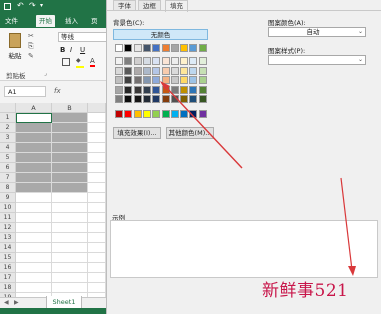 This screenshot has height=314, width=381. What do you see at coordinates (8, 288) in the screenshot?
I see `row-header: 18` at bounding box center [8, 288].